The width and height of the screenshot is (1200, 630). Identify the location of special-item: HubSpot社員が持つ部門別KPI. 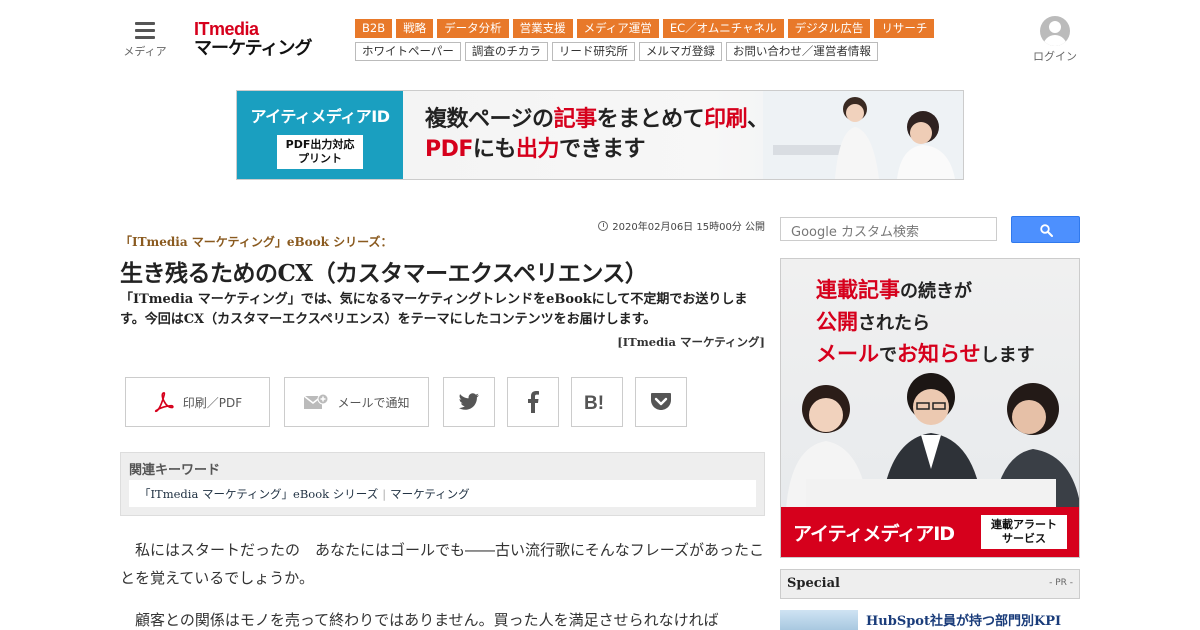
(930, 619).